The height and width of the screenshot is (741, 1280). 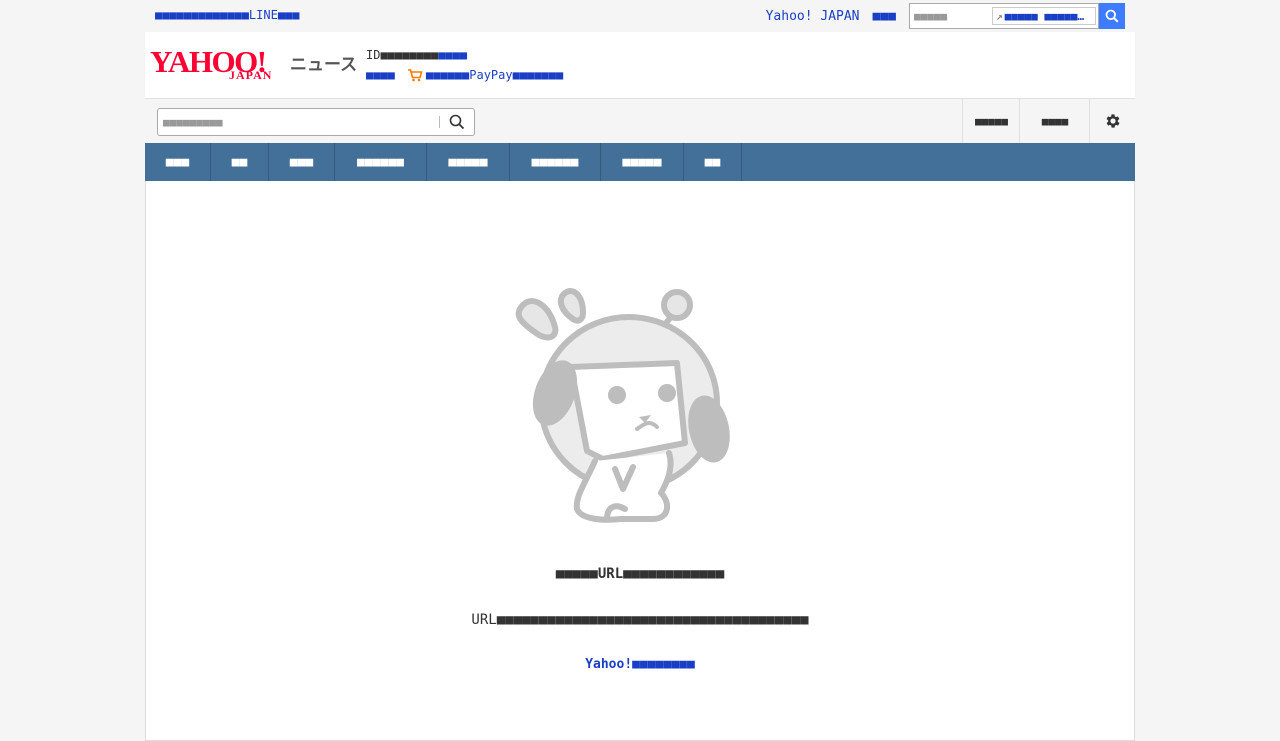 What do you see at coordinates (640, 574) in the screenshot?
I see `error-title: ■■■■■URL■■■■■■■■■■■■` at bounding box center [640, 574].